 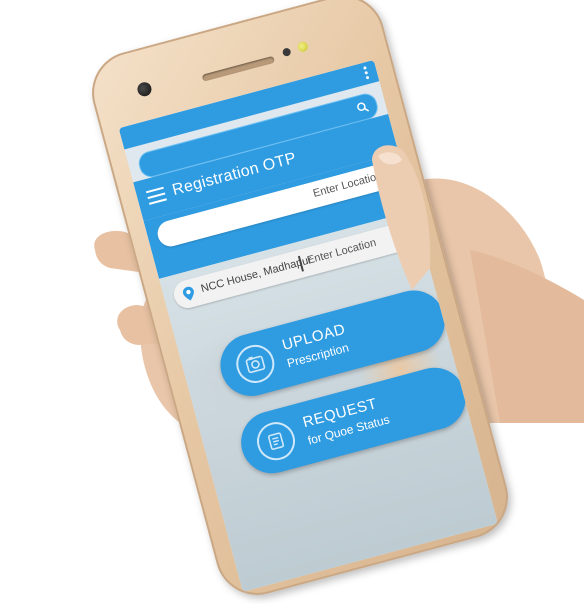 What do you see at coordinates (367, 73) in the screenshot?
I see `overflow-menu-icon` at bounding box center [367, 73].